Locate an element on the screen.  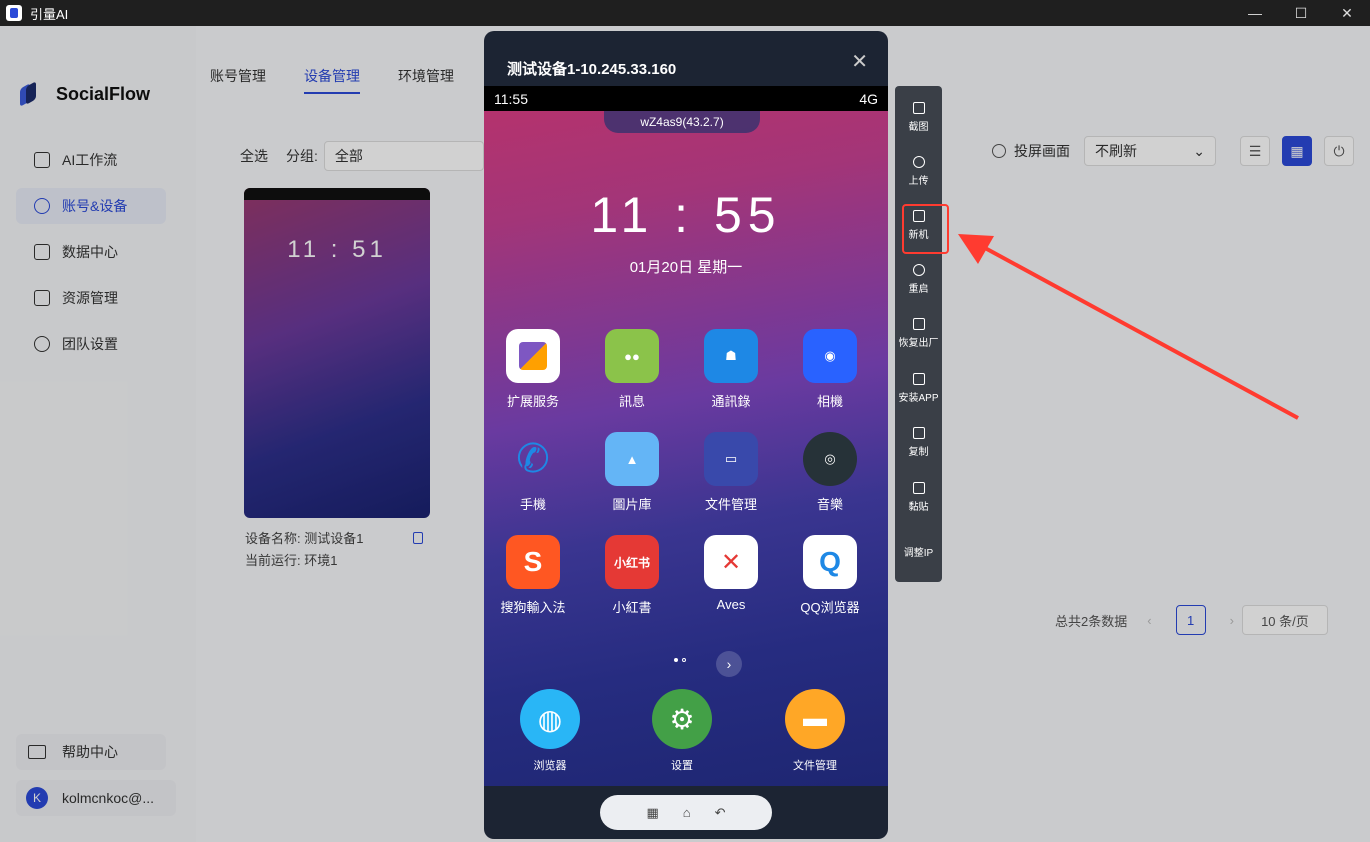
factory-reset-button: 恢复出厂 is located at coordinates (918, 333).